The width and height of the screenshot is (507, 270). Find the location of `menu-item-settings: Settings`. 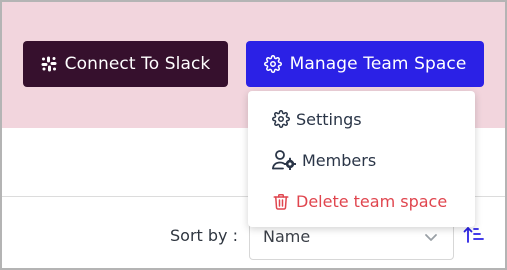

menu-item-settings: Settings is located at coordinates (317, 119).